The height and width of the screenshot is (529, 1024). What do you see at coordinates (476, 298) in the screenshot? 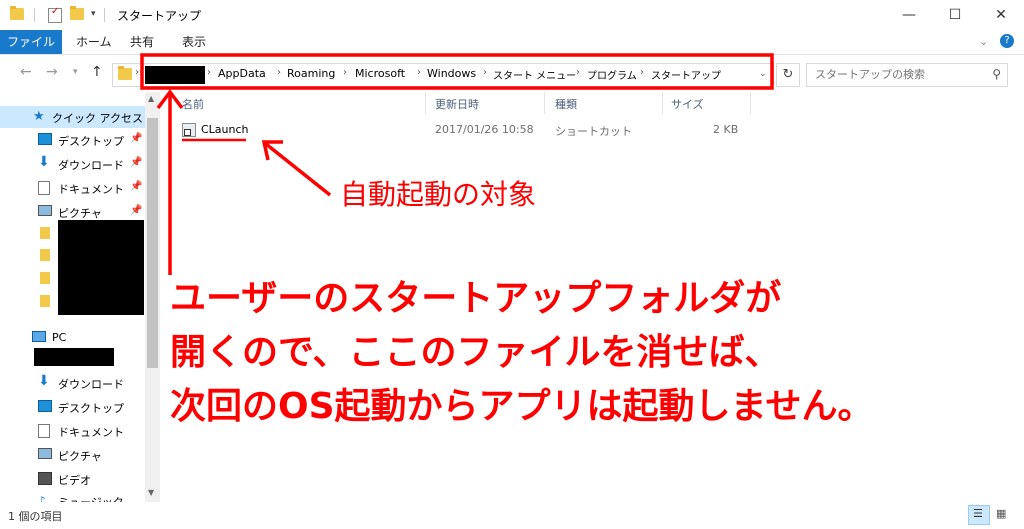
I see `annotation-line-1: ユーザーのスタートアップフォルダが` at bounding box center [476, 298].